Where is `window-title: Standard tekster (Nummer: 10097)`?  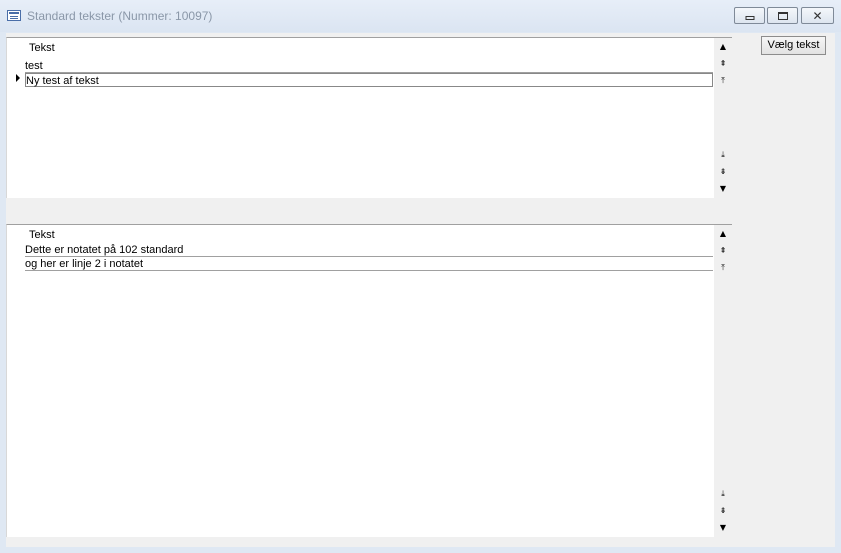
window-title: Standard tekster (Nummer: 10097) is located at coordinates (120, 16).